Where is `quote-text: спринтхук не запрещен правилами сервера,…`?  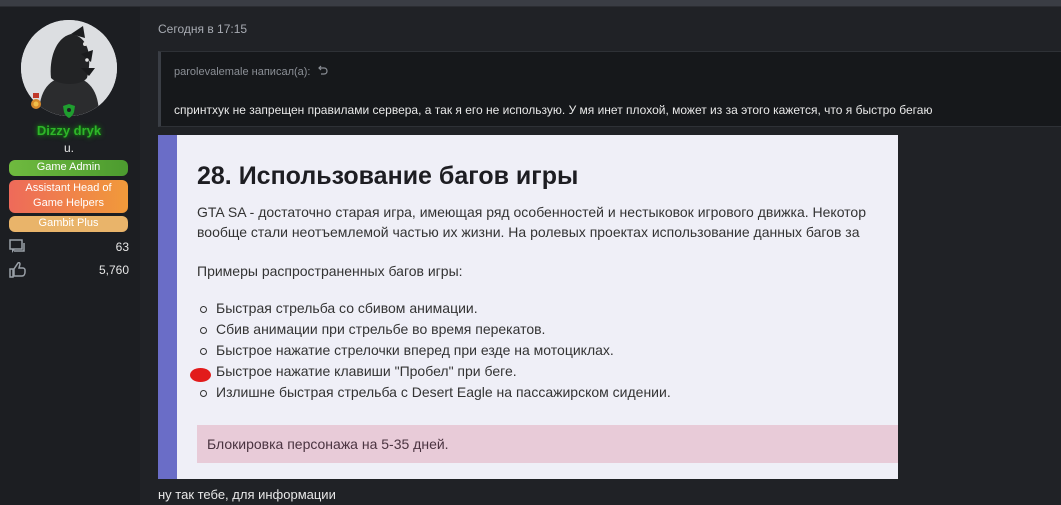
quote-text: спринтхук не запрещен правилами сервера,… is located at coordinates (553, 110).